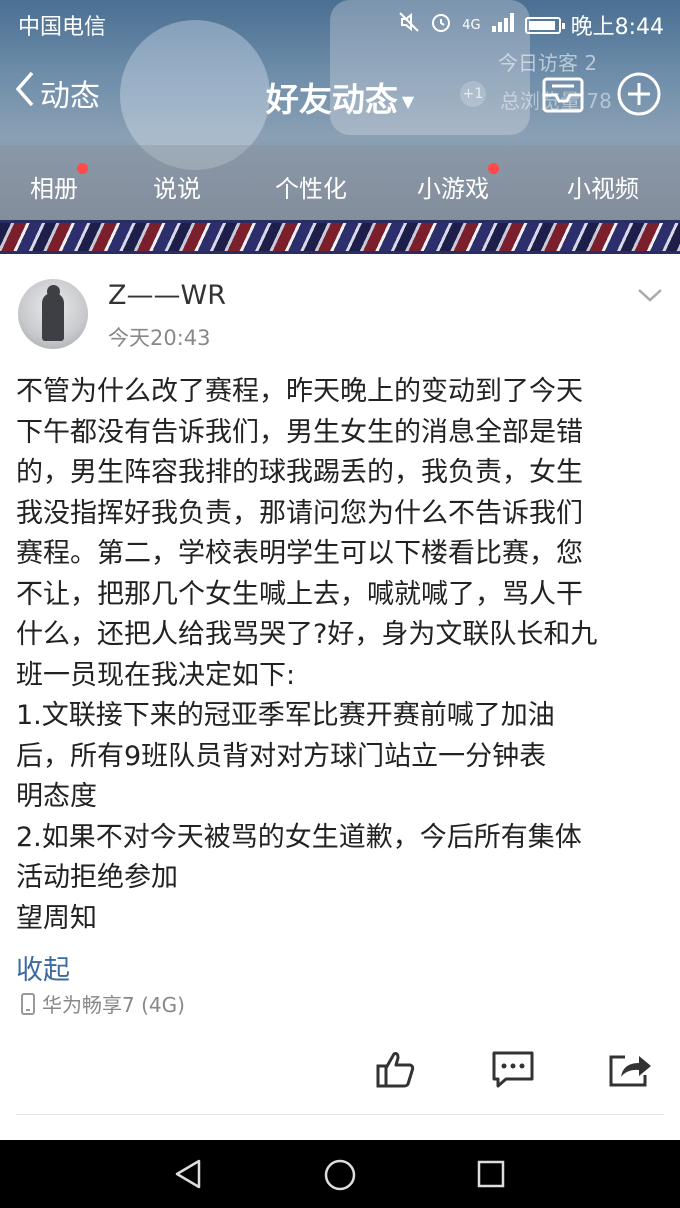 The height and width of the screenshot is (1208, 680). What do you see at coordinates (599, 101) in the screenshot?
I see `total-count: 78` at bounding box center [599, 101].